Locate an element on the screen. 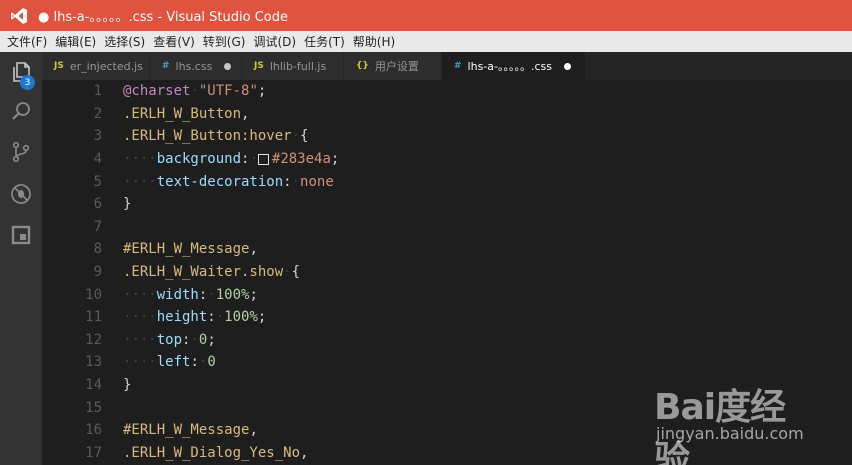  debug-button is located at coordinates (21, 196).